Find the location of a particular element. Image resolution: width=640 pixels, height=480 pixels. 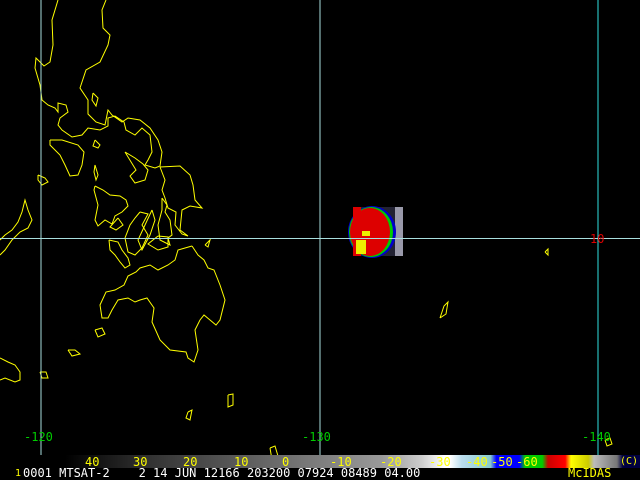

storm-ir-imagery is located at coordinates (375, 232).